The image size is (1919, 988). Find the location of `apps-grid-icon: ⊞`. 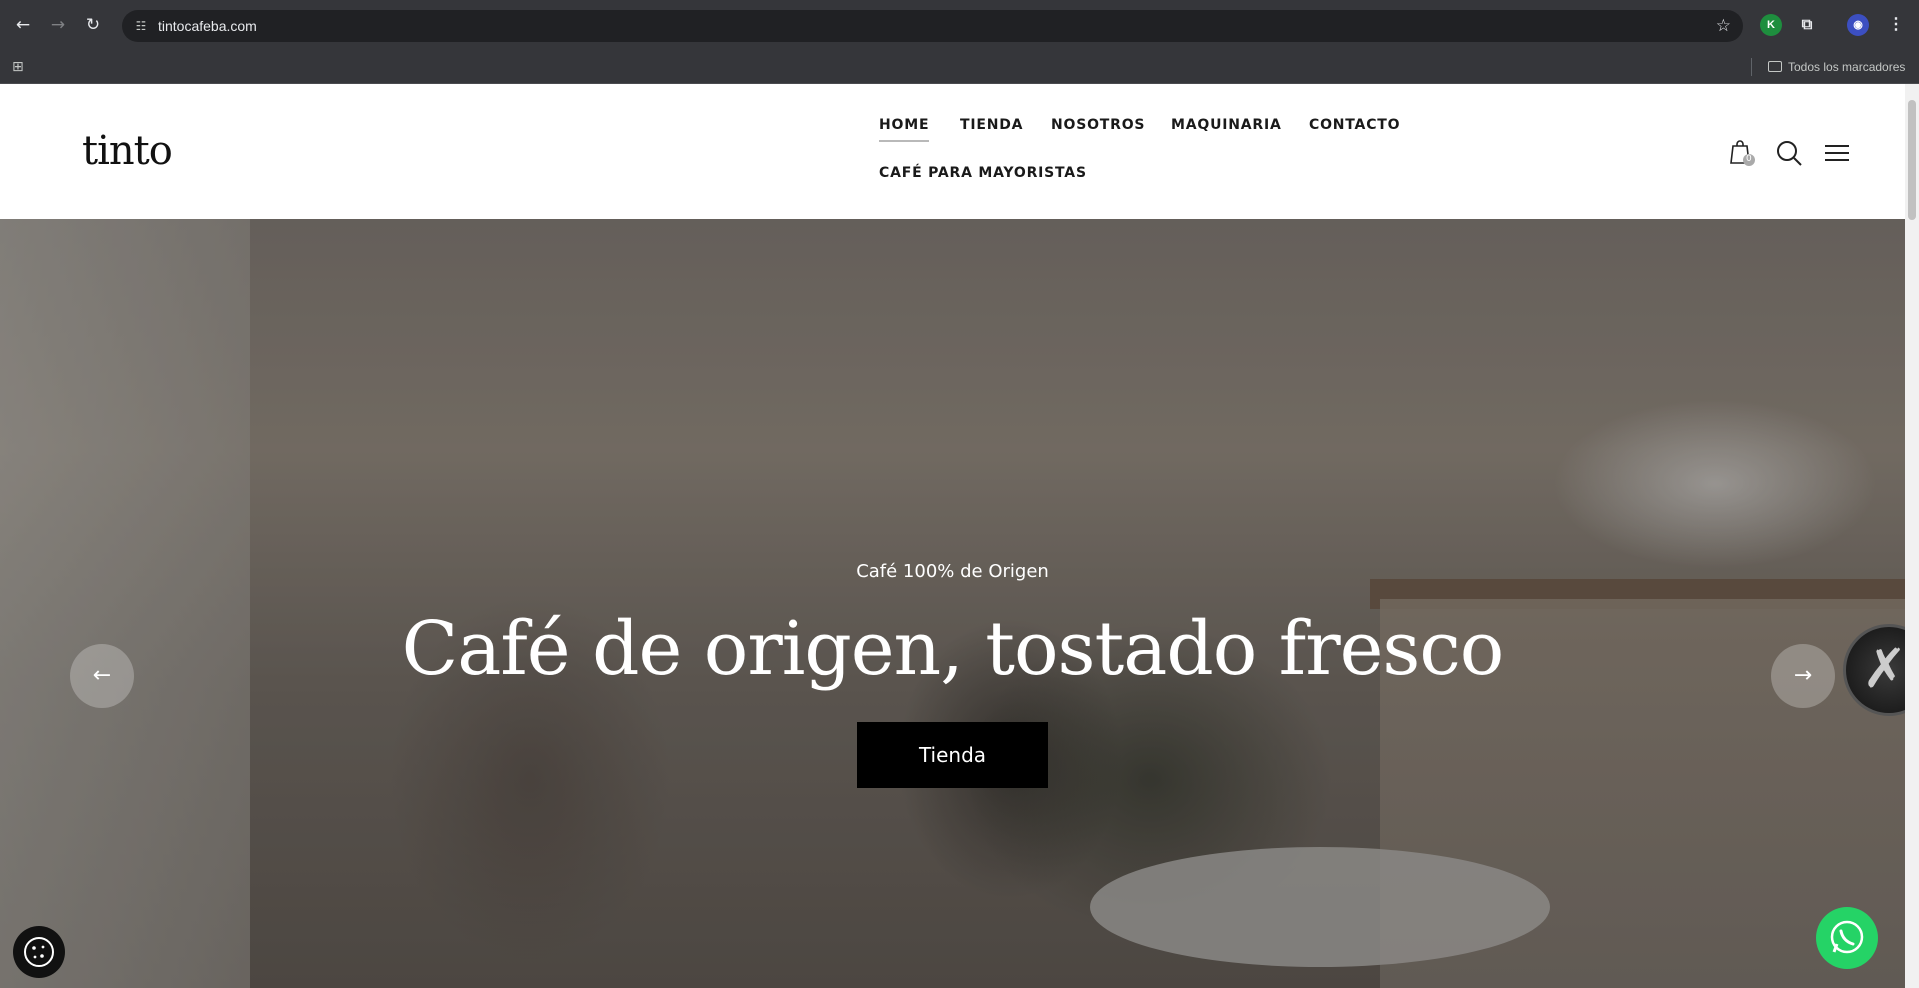

apps-grid-icon: ⊞ is located at coordinates (18, 67).